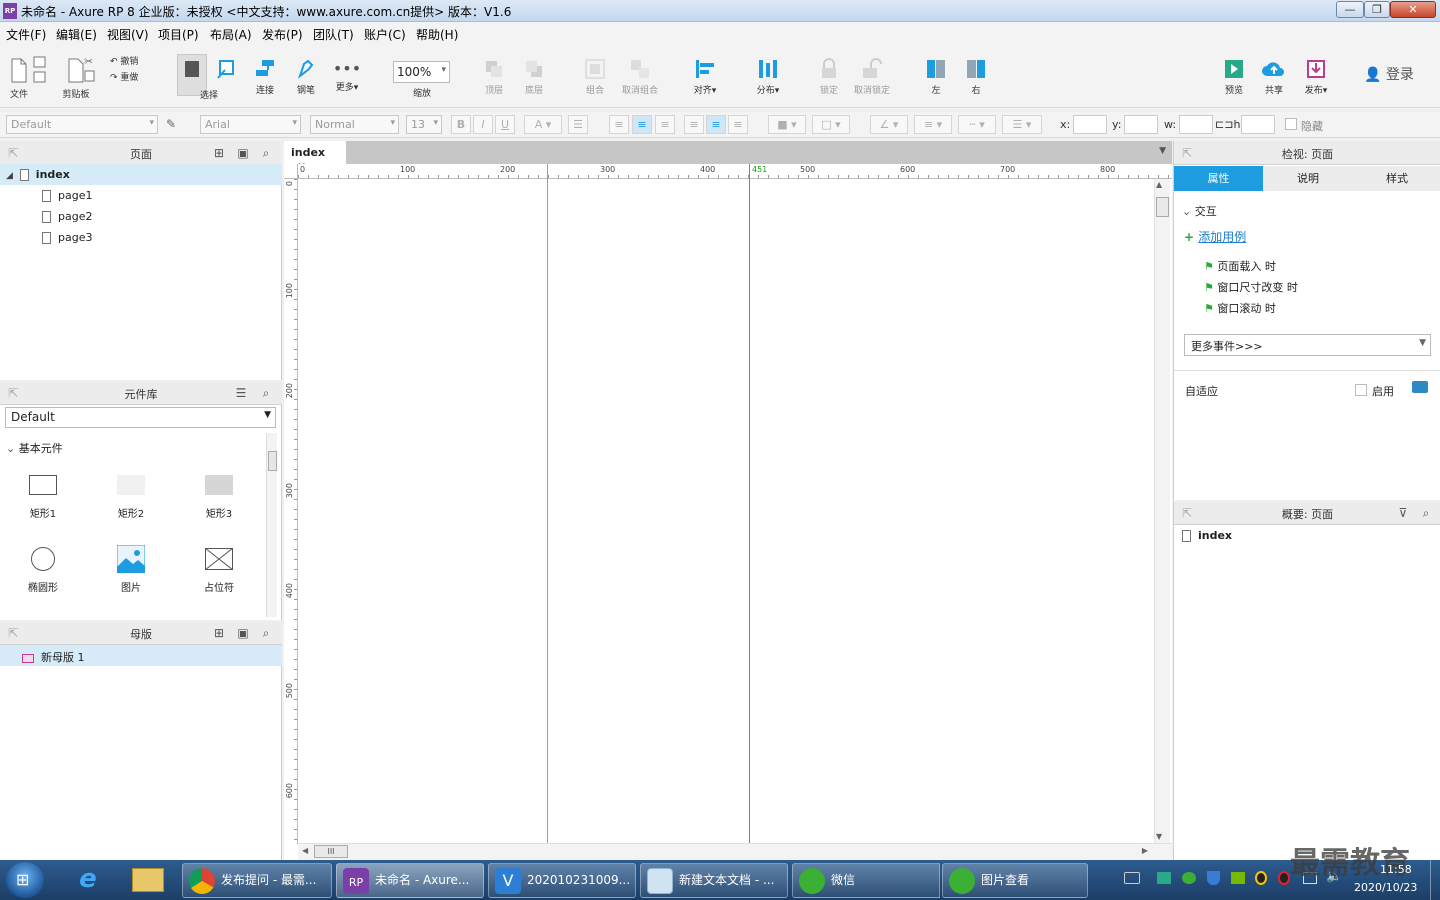 Image resolution: width=1440 pixels, height=900 pixels. What do you see at coordinates (1159, 184) in the screenshot?
I see `scroll-up-icon: ▲` at bounding box center [1159, 184].